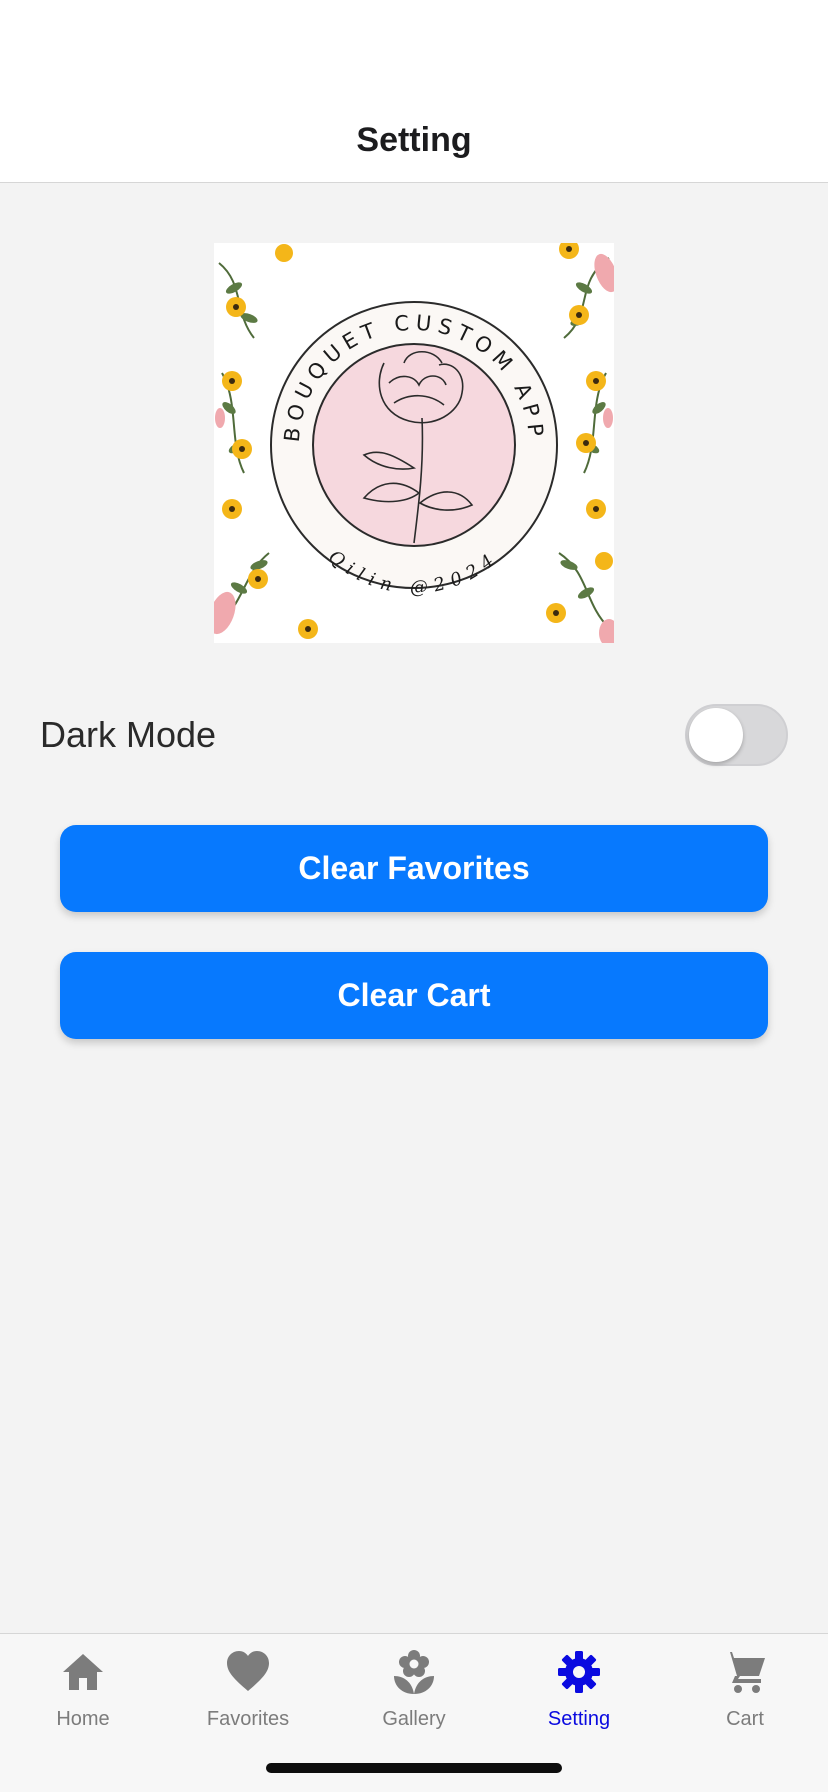  What do you see at coordinates (414, 1768) in the screenshot?
I see `home-indicator` at bounding box center [414, 1768].